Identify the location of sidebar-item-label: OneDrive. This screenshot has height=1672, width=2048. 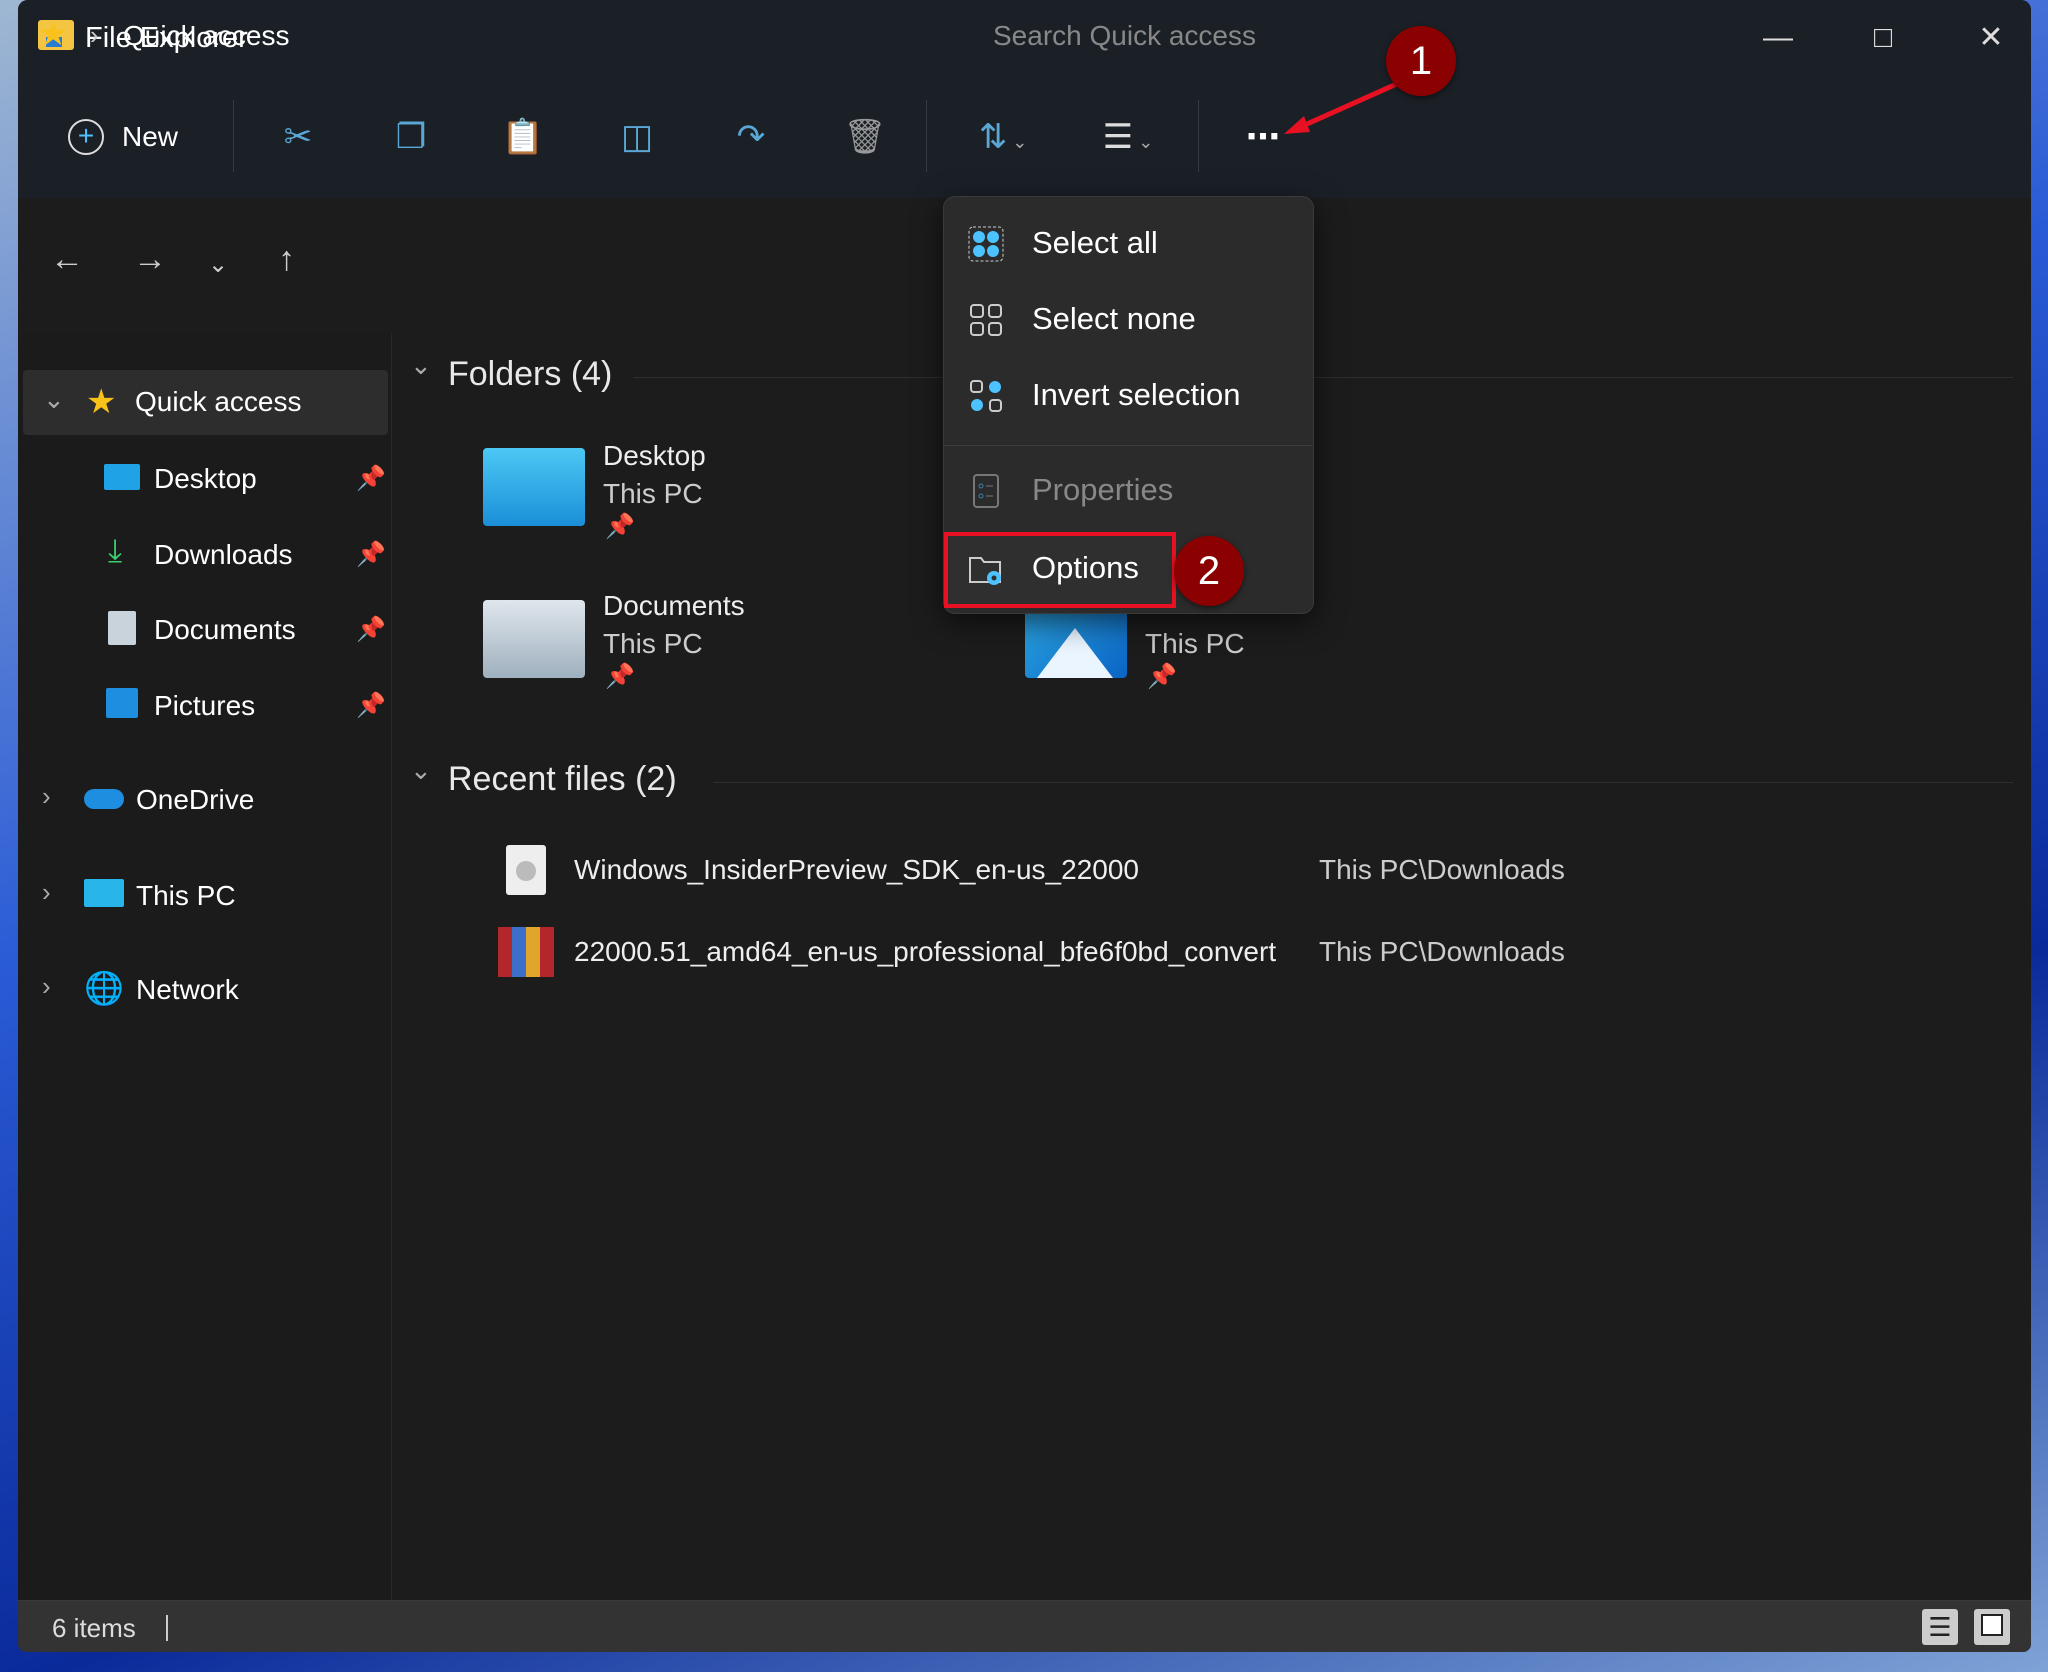
(195, 799).